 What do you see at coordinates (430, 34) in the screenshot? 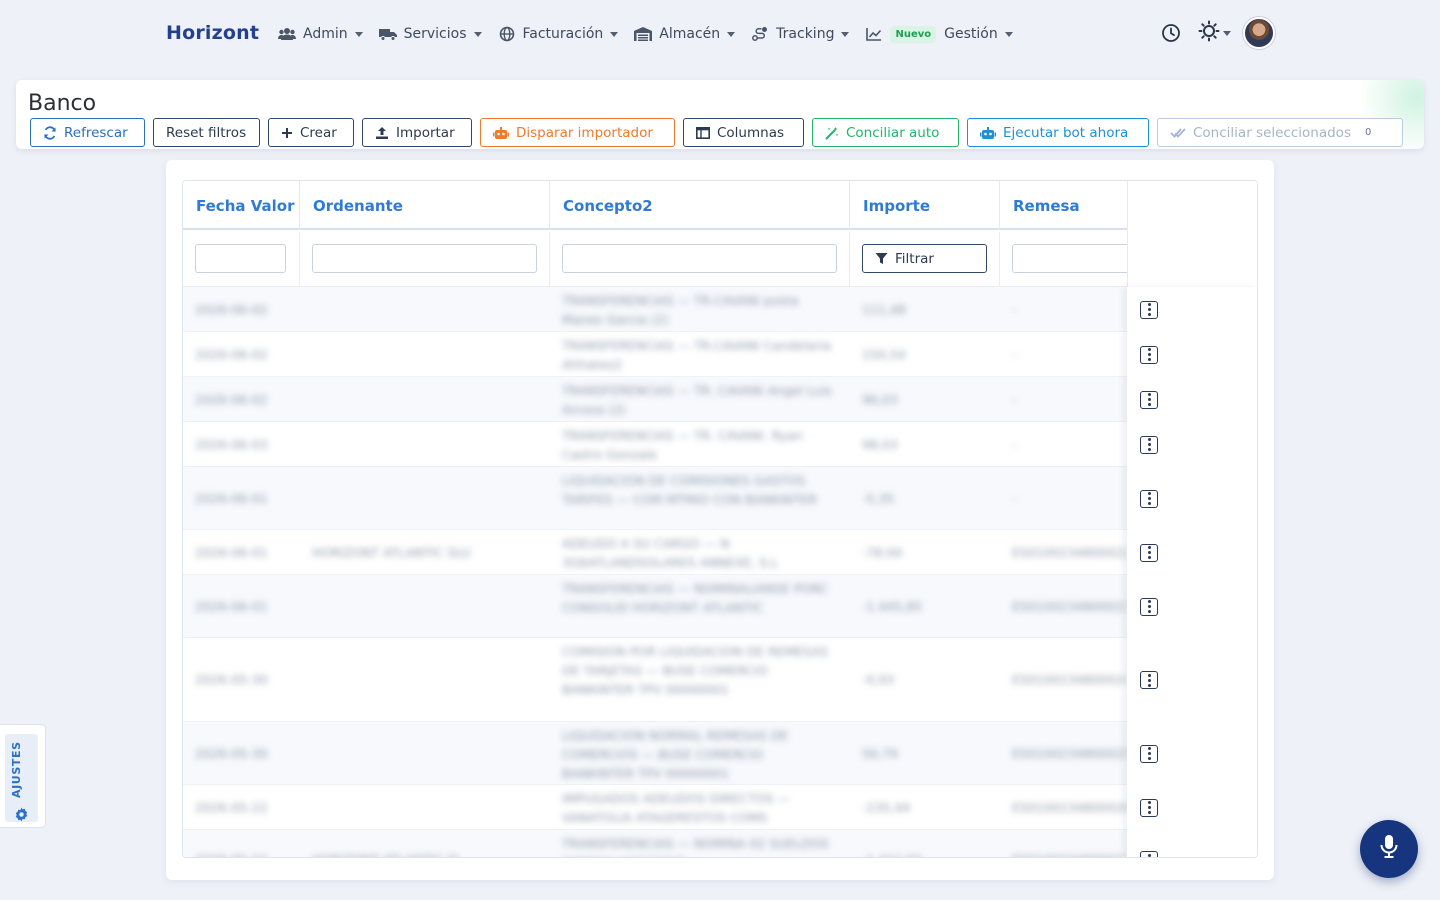
I see `nav-item-servicios: Servicios` at bounding box center [430, 34].